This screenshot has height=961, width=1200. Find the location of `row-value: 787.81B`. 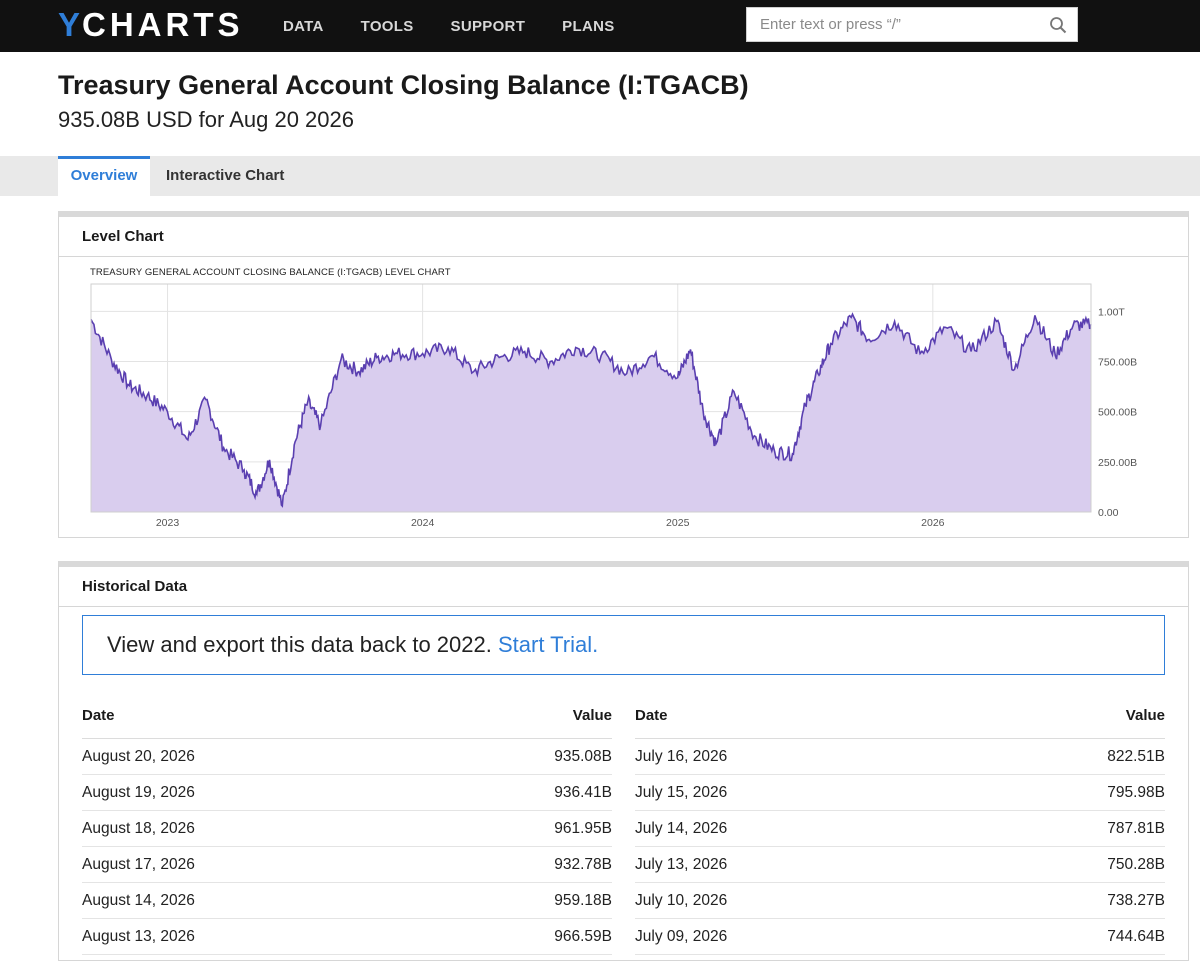

row-value: 787.81B is located at coordinates (1136, 828).